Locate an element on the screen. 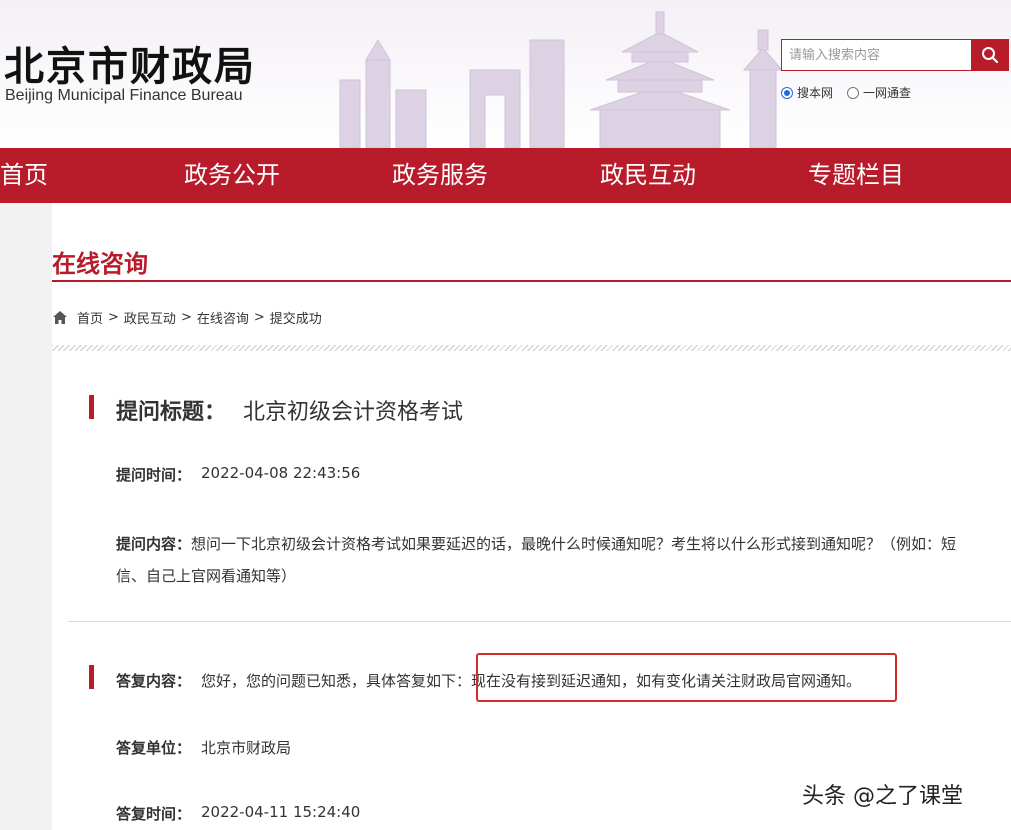 This screenshot has width=1011, height=830. site-title: 北京市财政局 is located at coordinates (130, 67).